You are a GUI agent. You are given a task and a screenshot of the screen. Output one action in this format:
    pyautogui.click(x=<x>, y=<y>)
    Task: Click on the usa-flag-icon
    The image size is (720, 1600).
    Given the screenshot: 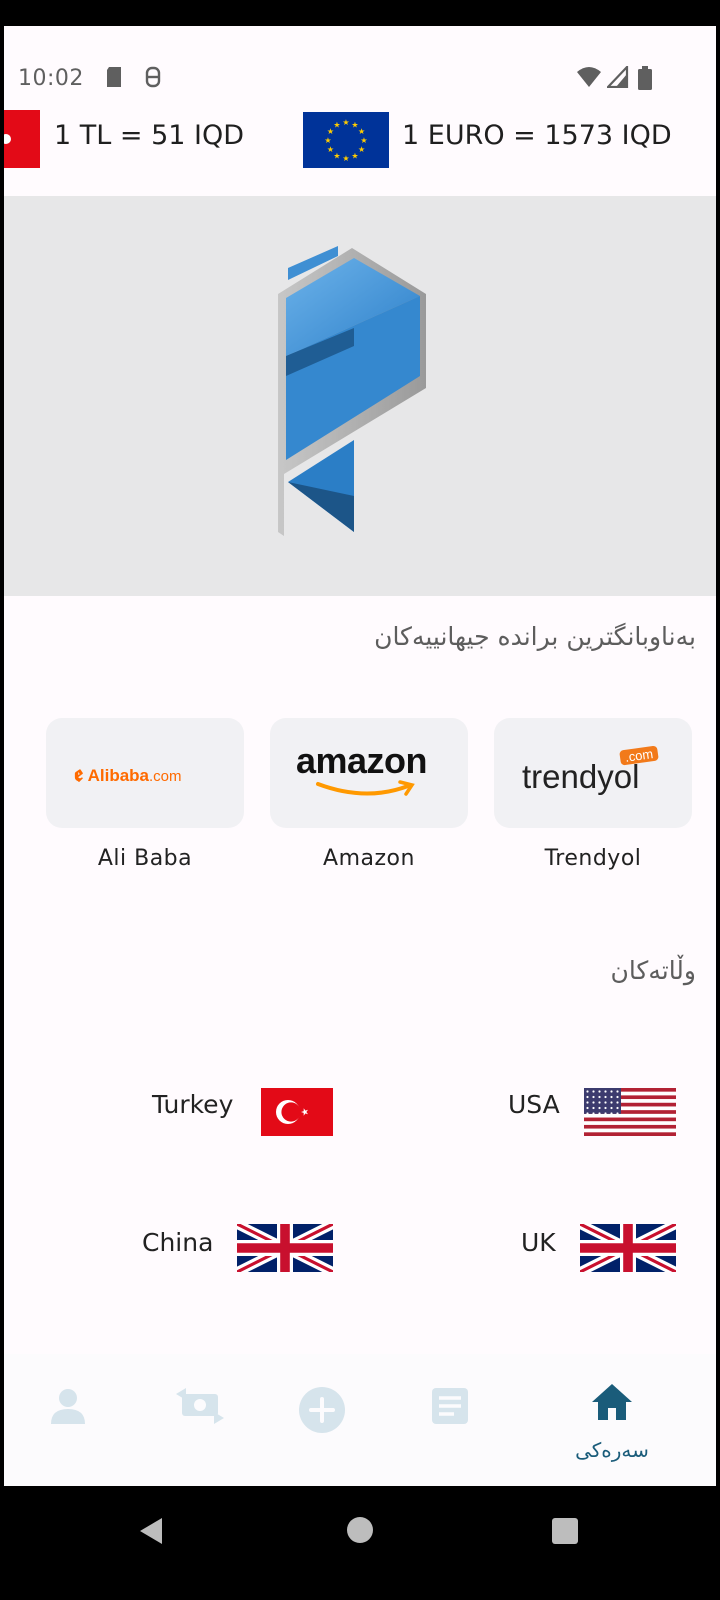 What is the action you would take?
    pyautogui.click(x=630, y=1112)
    